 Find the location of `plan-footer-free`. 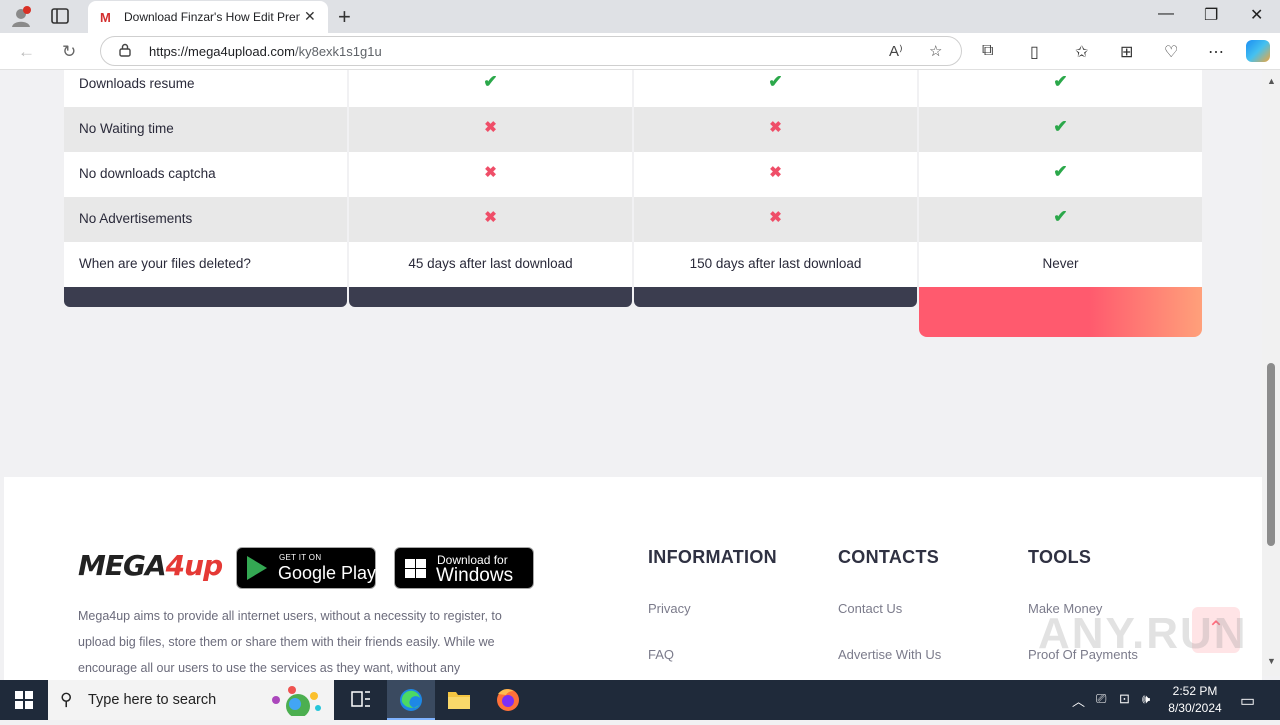

plan-footer-free is located at coordinates (490, 297).